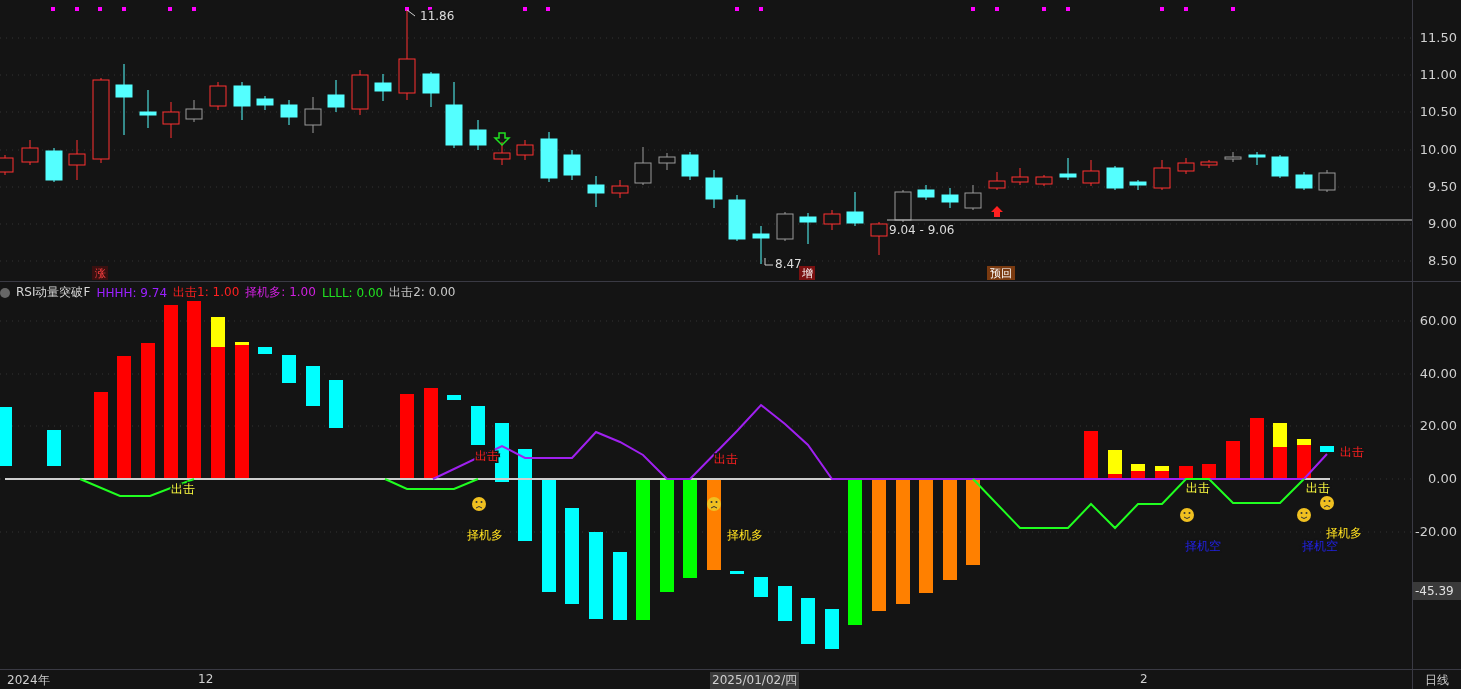  Describe the element at coordinates (502, 139) in the screenshot. I see `down-arrow-icon` at that location.